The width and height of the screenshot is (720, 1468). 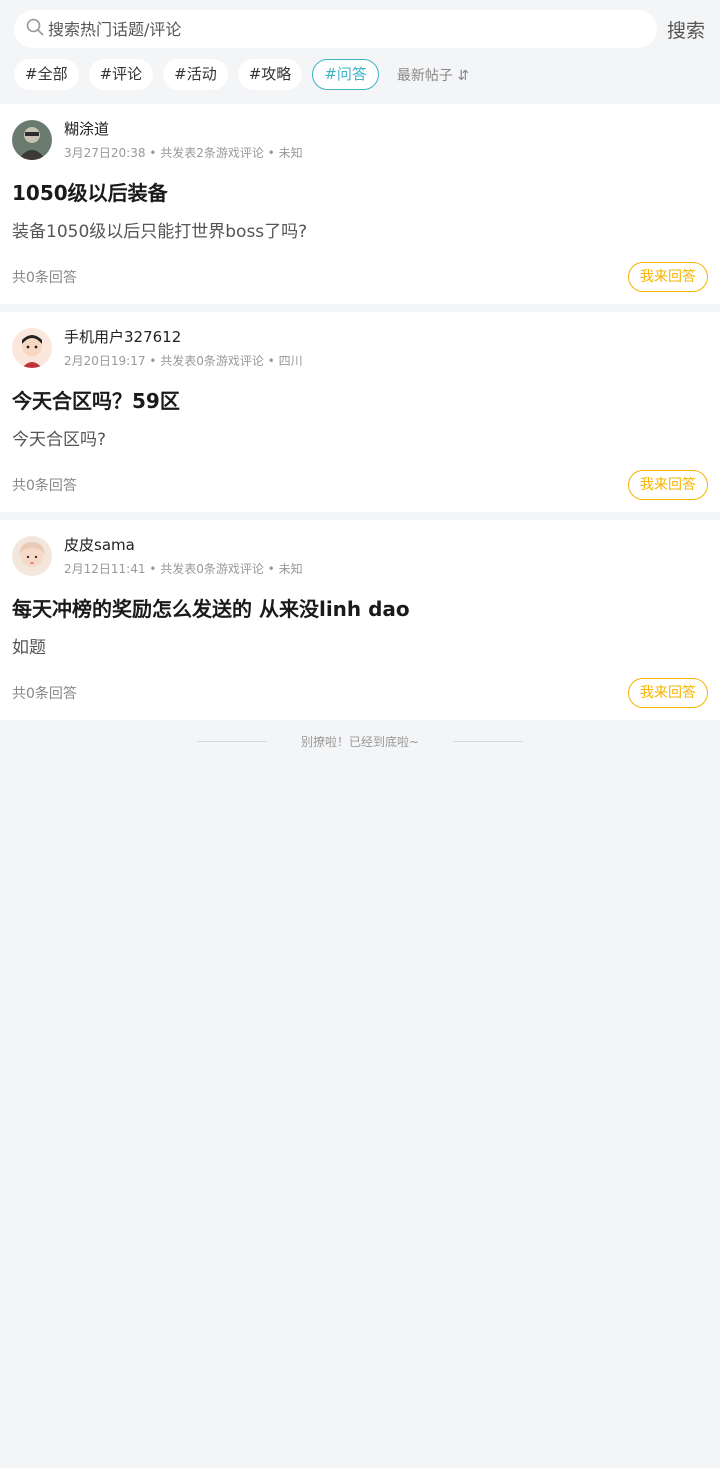 I want to click on post-meta: 2月20日19:17 • 共发表0条游戏评论 • 四川, so click(x=183, y=361).